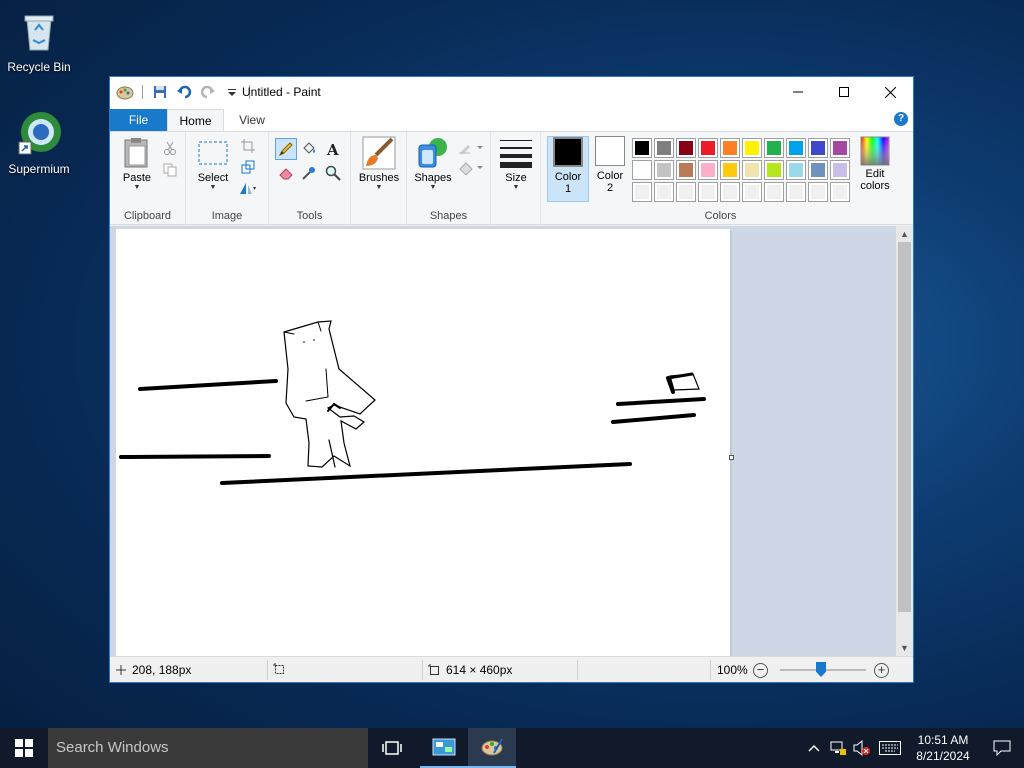  Describe the element at coordinates (838, 748) in the screenshot. I see `network-icon` at that location.